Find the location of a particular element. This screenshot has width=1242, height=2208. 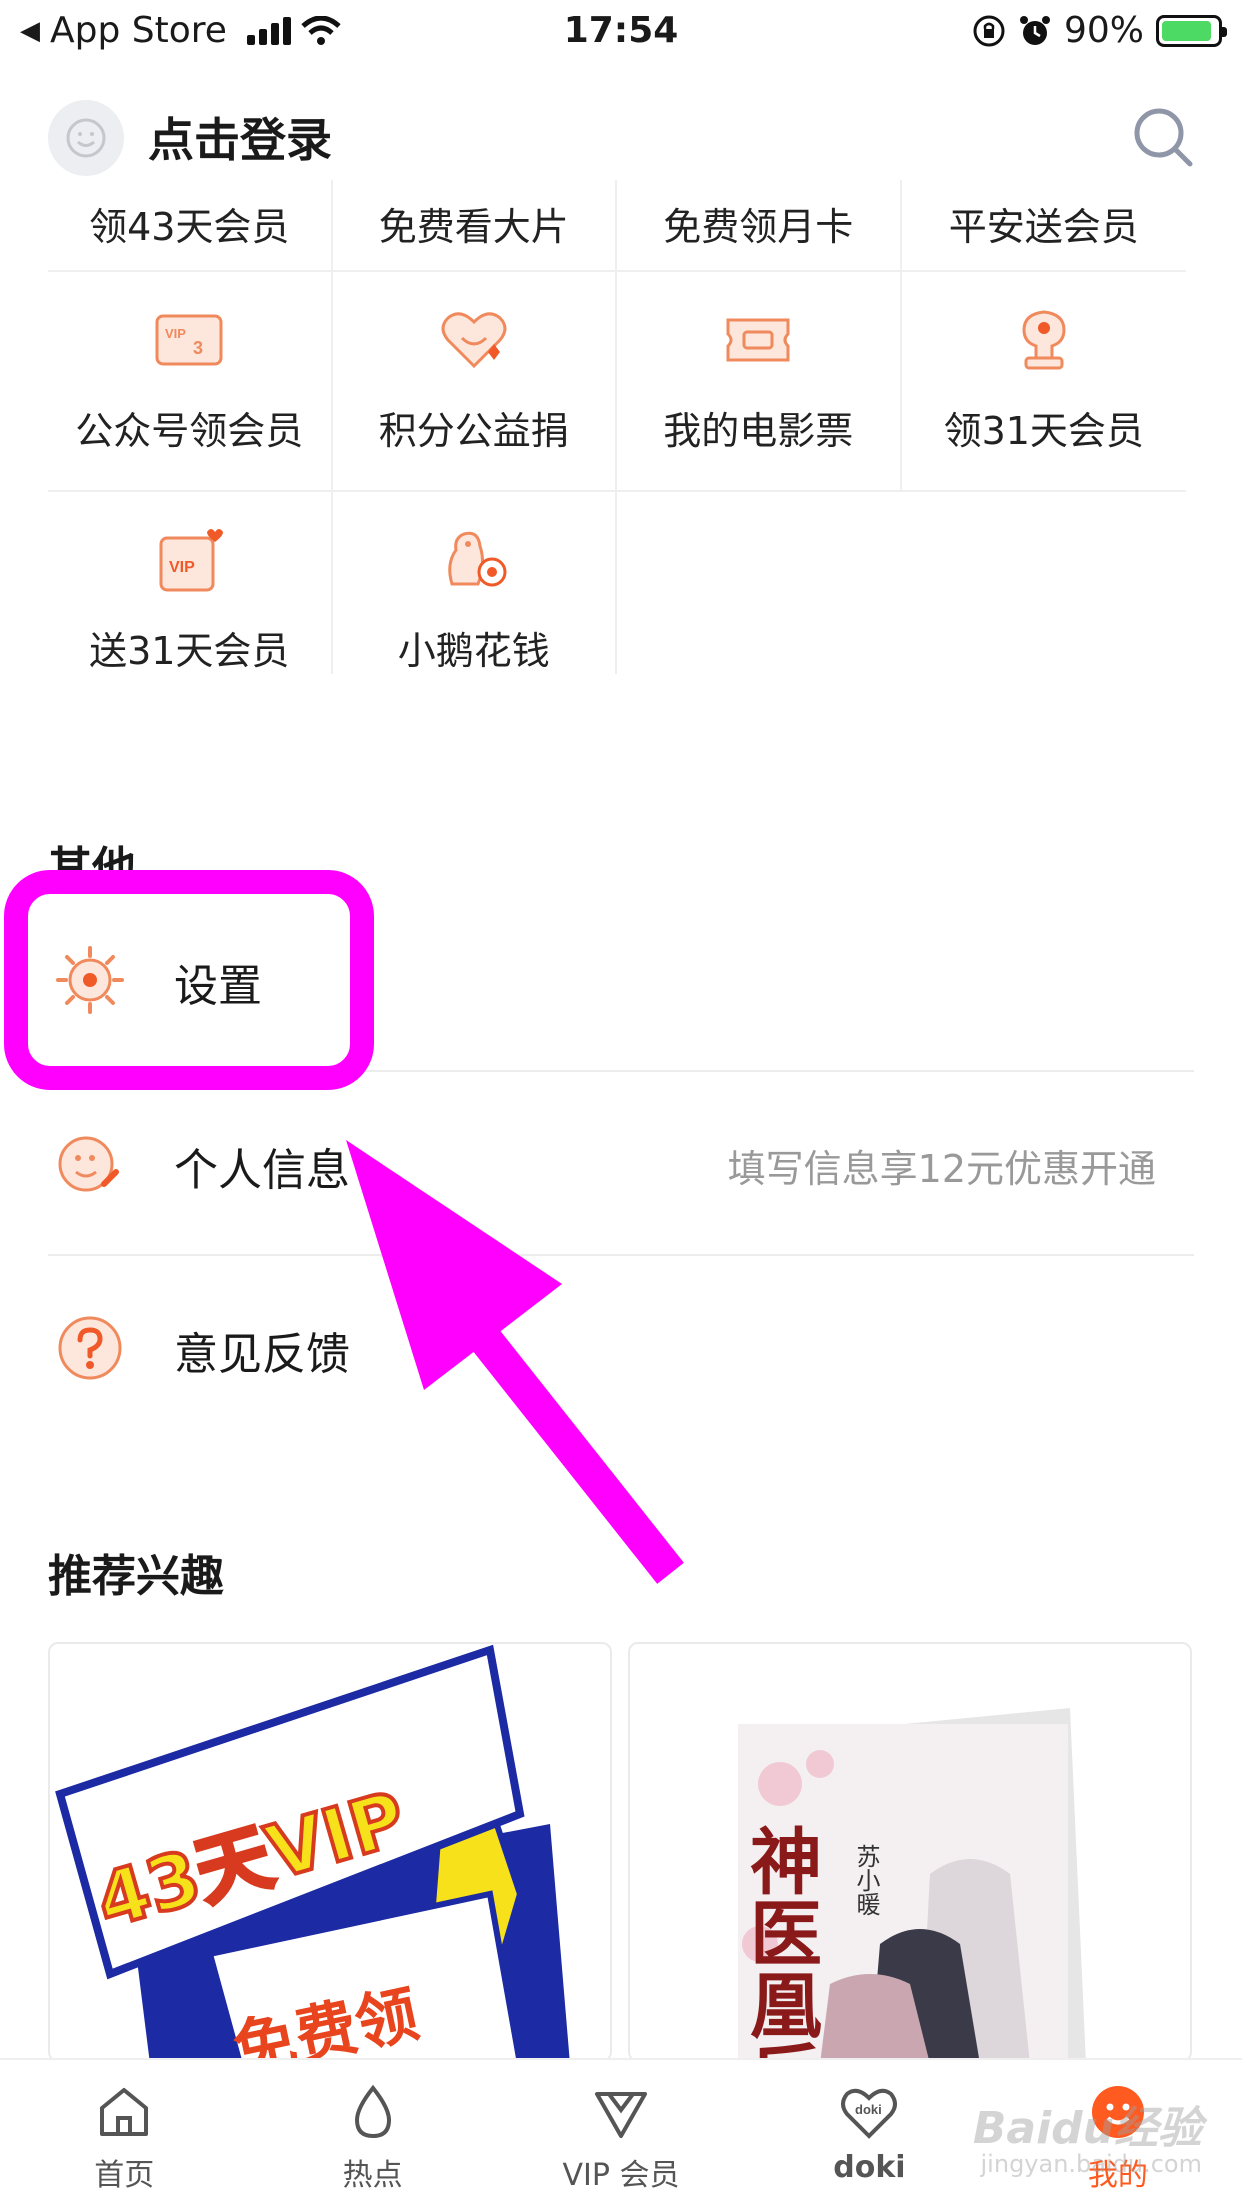

service-label: 免费领月卡 is located at coordinates (758, 227).